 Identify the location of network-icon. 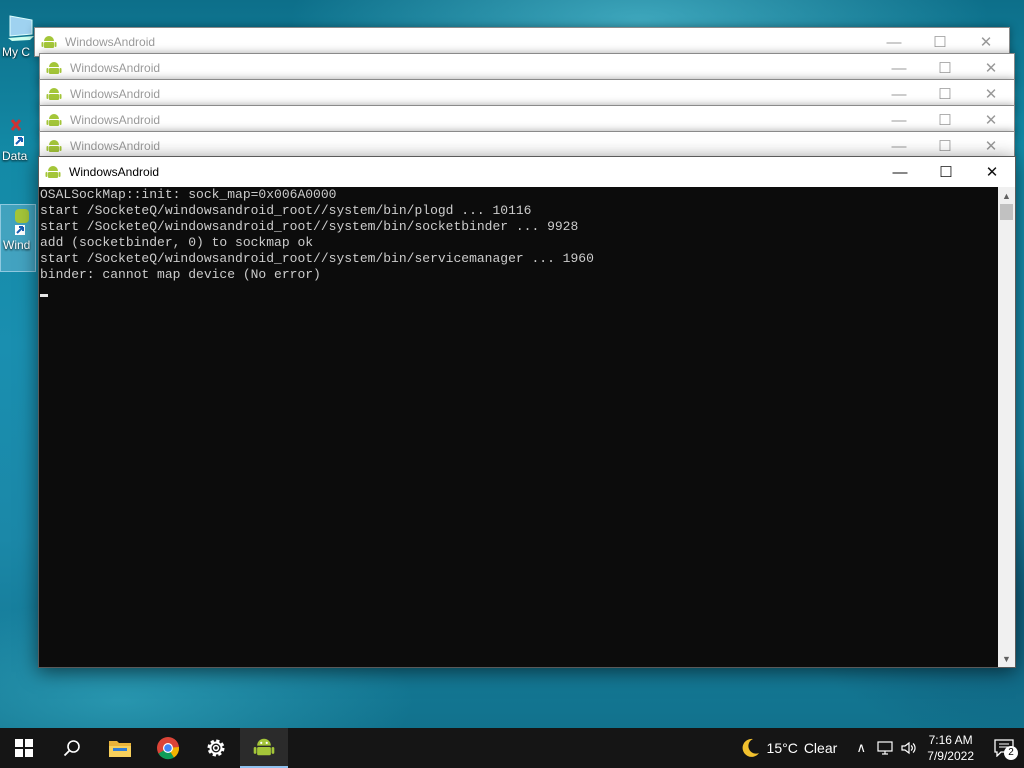
(885, 748).